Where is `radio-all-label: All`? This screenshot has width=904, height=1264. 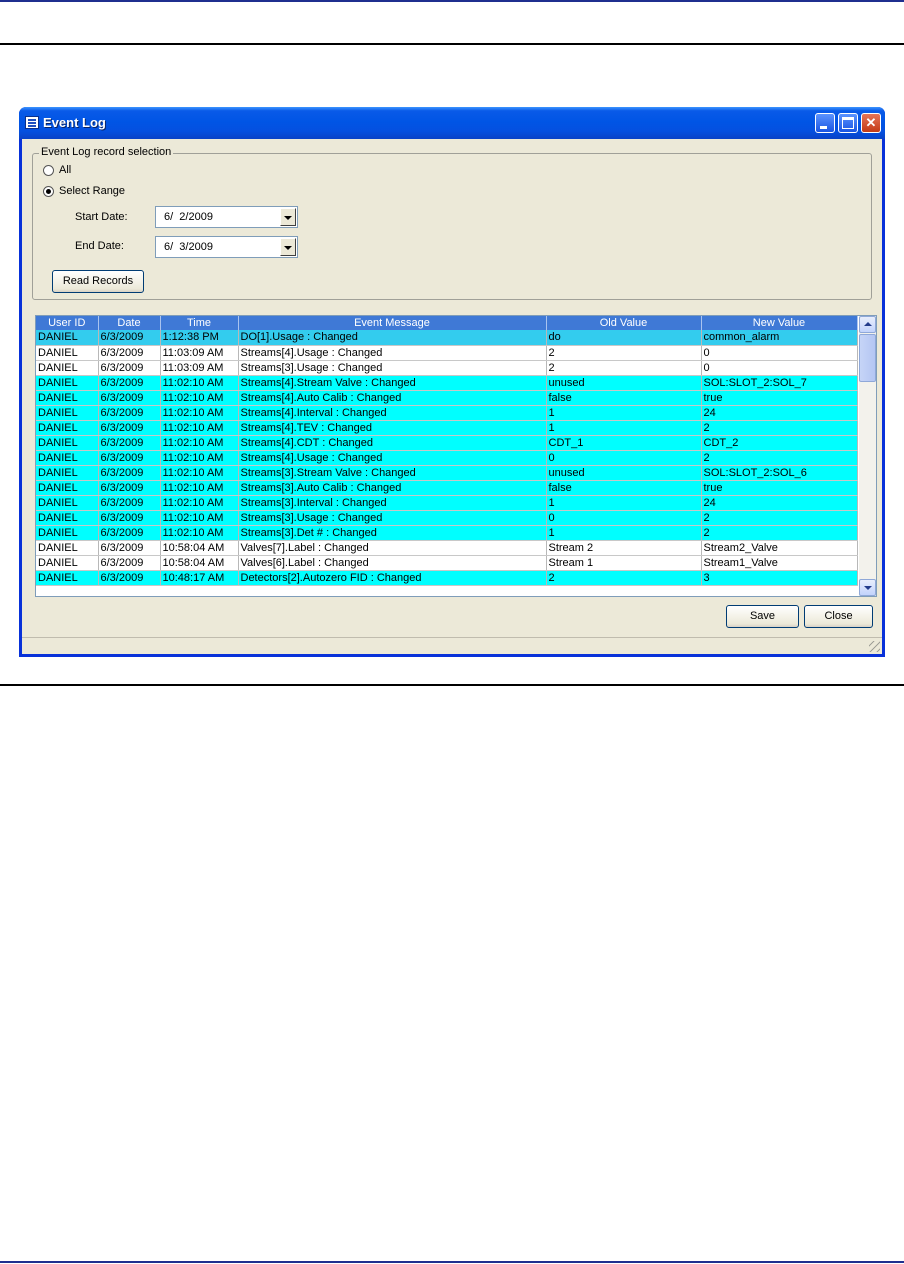
radio-all-label: All is located at coordinates (65, 170).